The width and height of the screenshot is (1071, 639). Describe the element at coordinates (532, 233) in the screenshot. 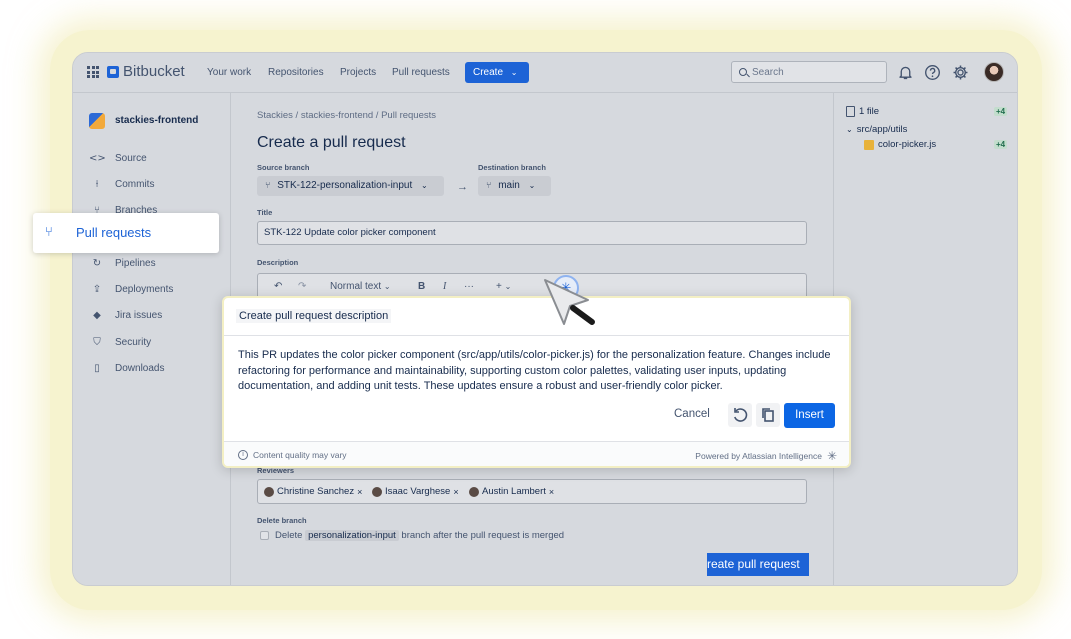

I see `title-input: STK-122 Update color picker component` at that location.